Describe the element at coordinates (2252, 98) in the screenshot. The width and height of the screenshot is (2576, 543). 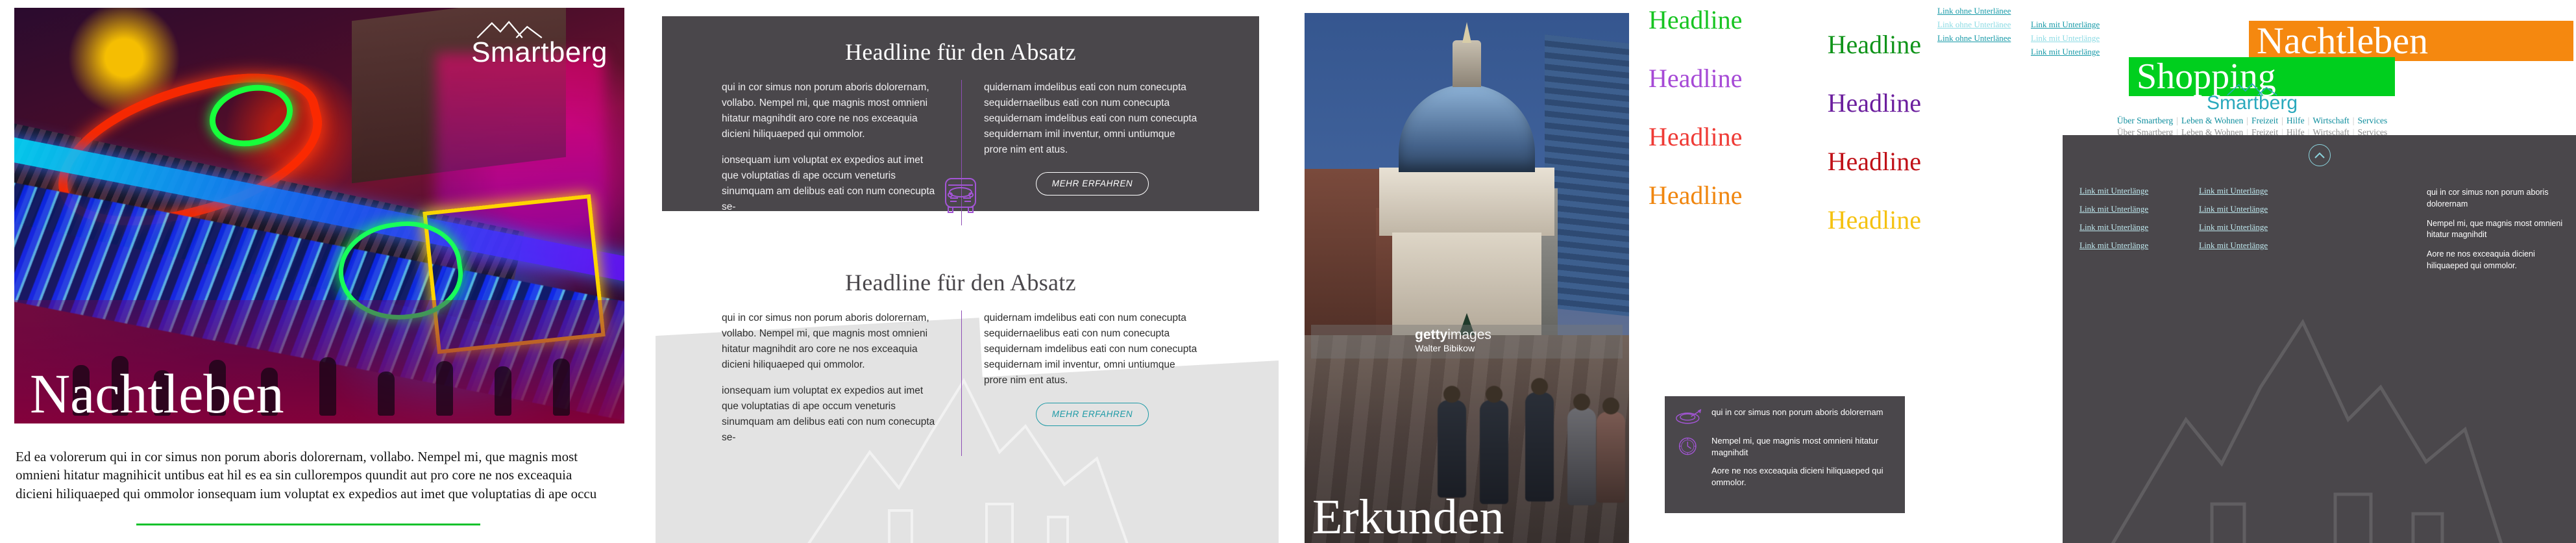
I see `smartberg-nav-logo: Smartberg` at that location.